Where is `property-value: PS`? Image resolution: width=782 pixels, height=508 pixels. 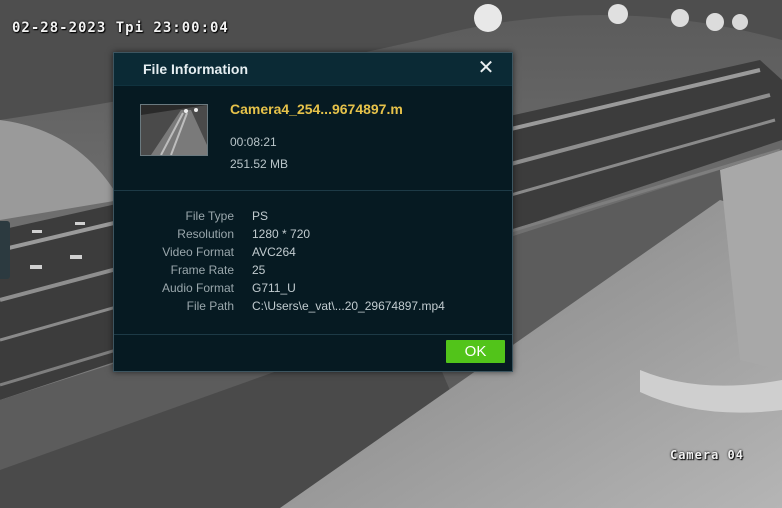 property-value: PS is located at coordinates (260, 216).